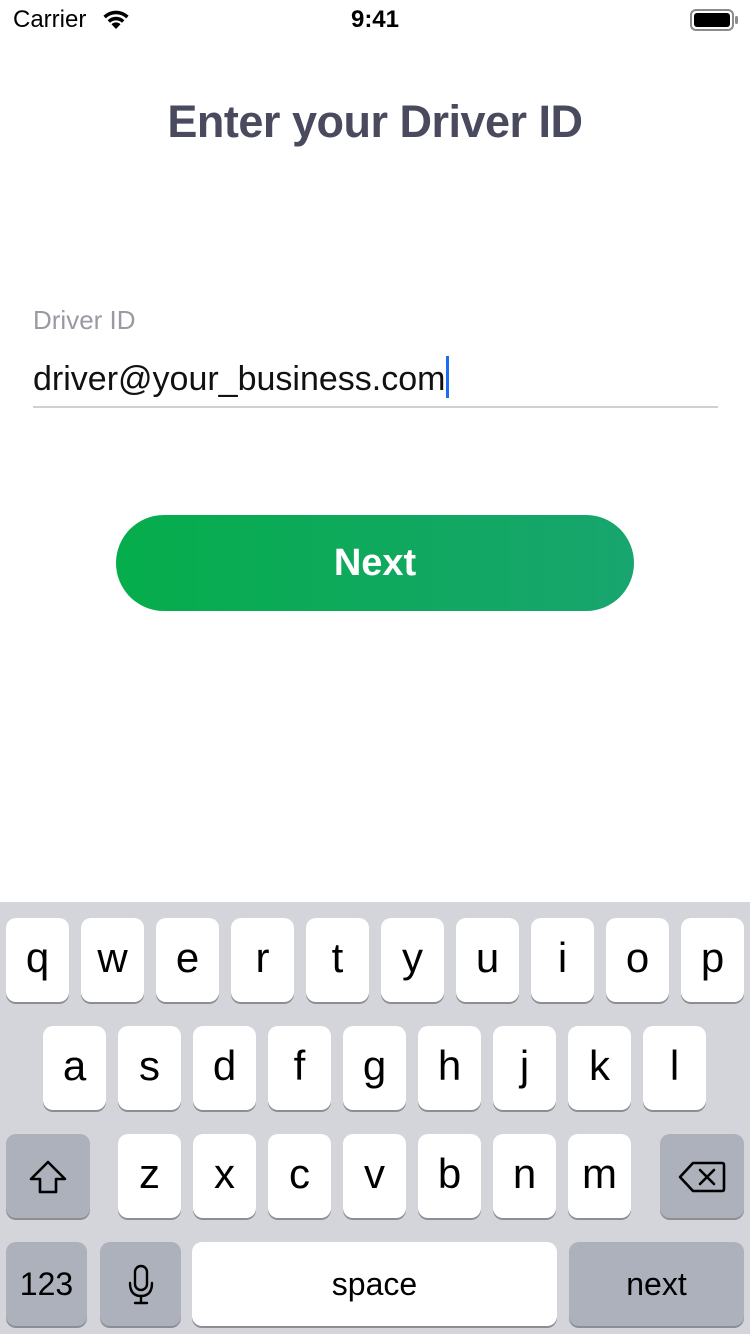 This screenshot has height=1334, width=750. Describe the element at coordinates (224, 1068) in the screenshot. I see `key-d: d` at that location.